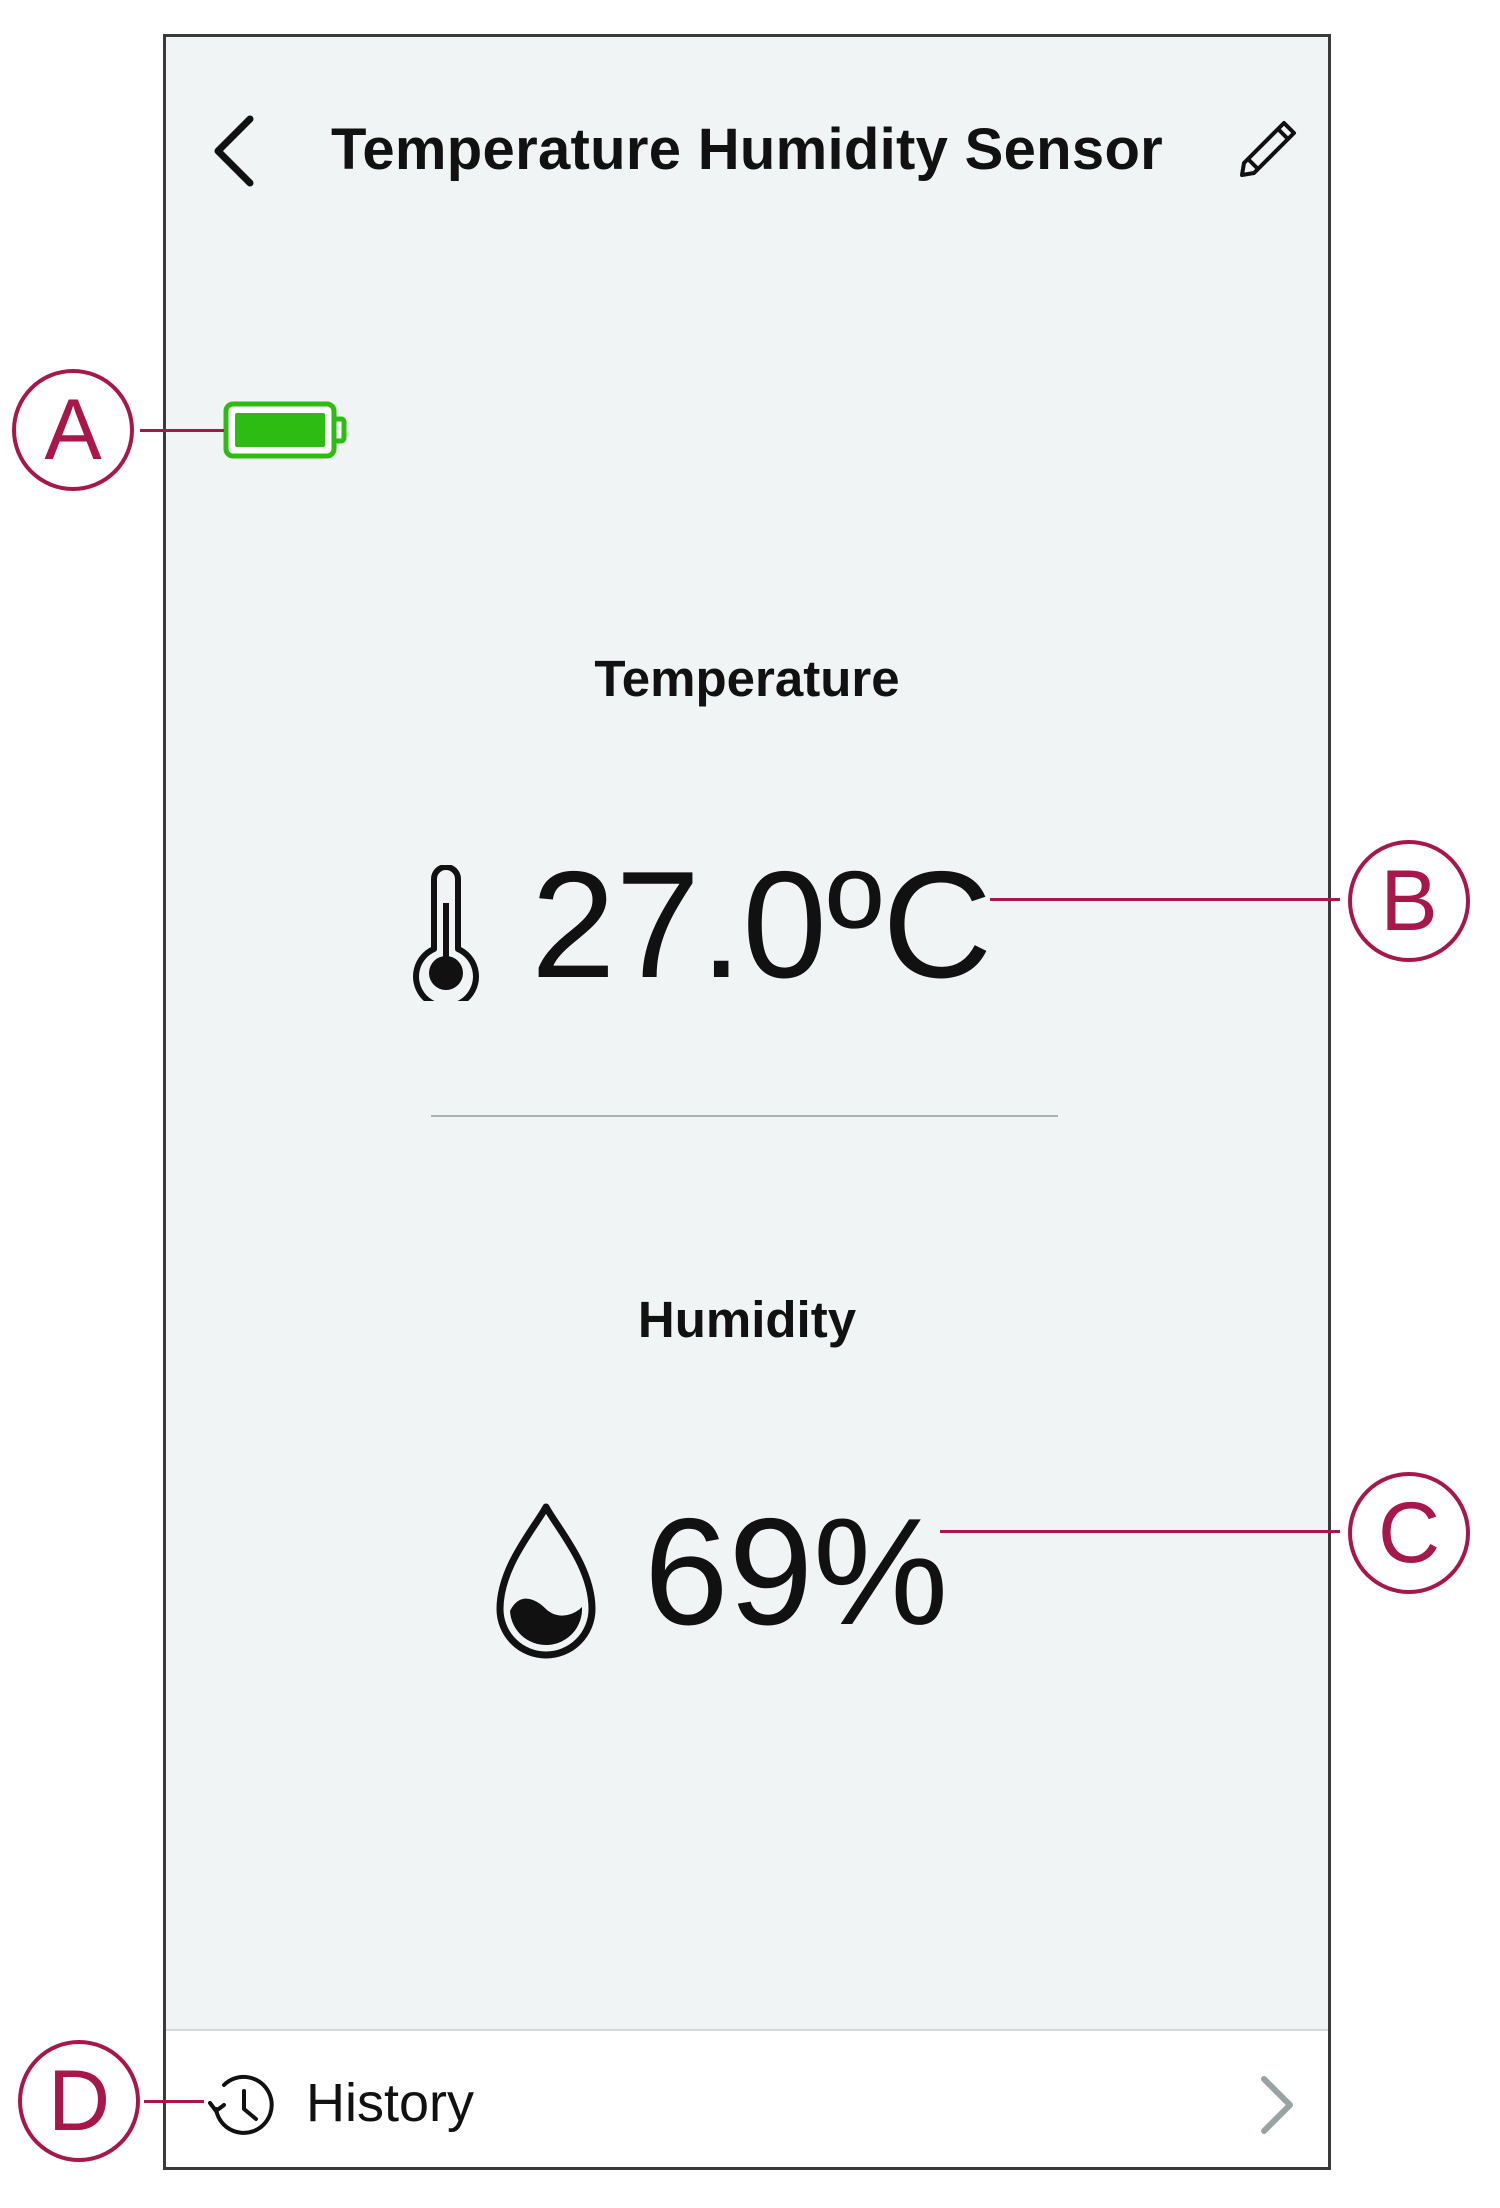 The width and height of the screenshot is (1500, 2208). What do you see at coordinates (546, 1581) in the screenshot?
I see `water-drop-icon` at bounding box center [546, 1581].